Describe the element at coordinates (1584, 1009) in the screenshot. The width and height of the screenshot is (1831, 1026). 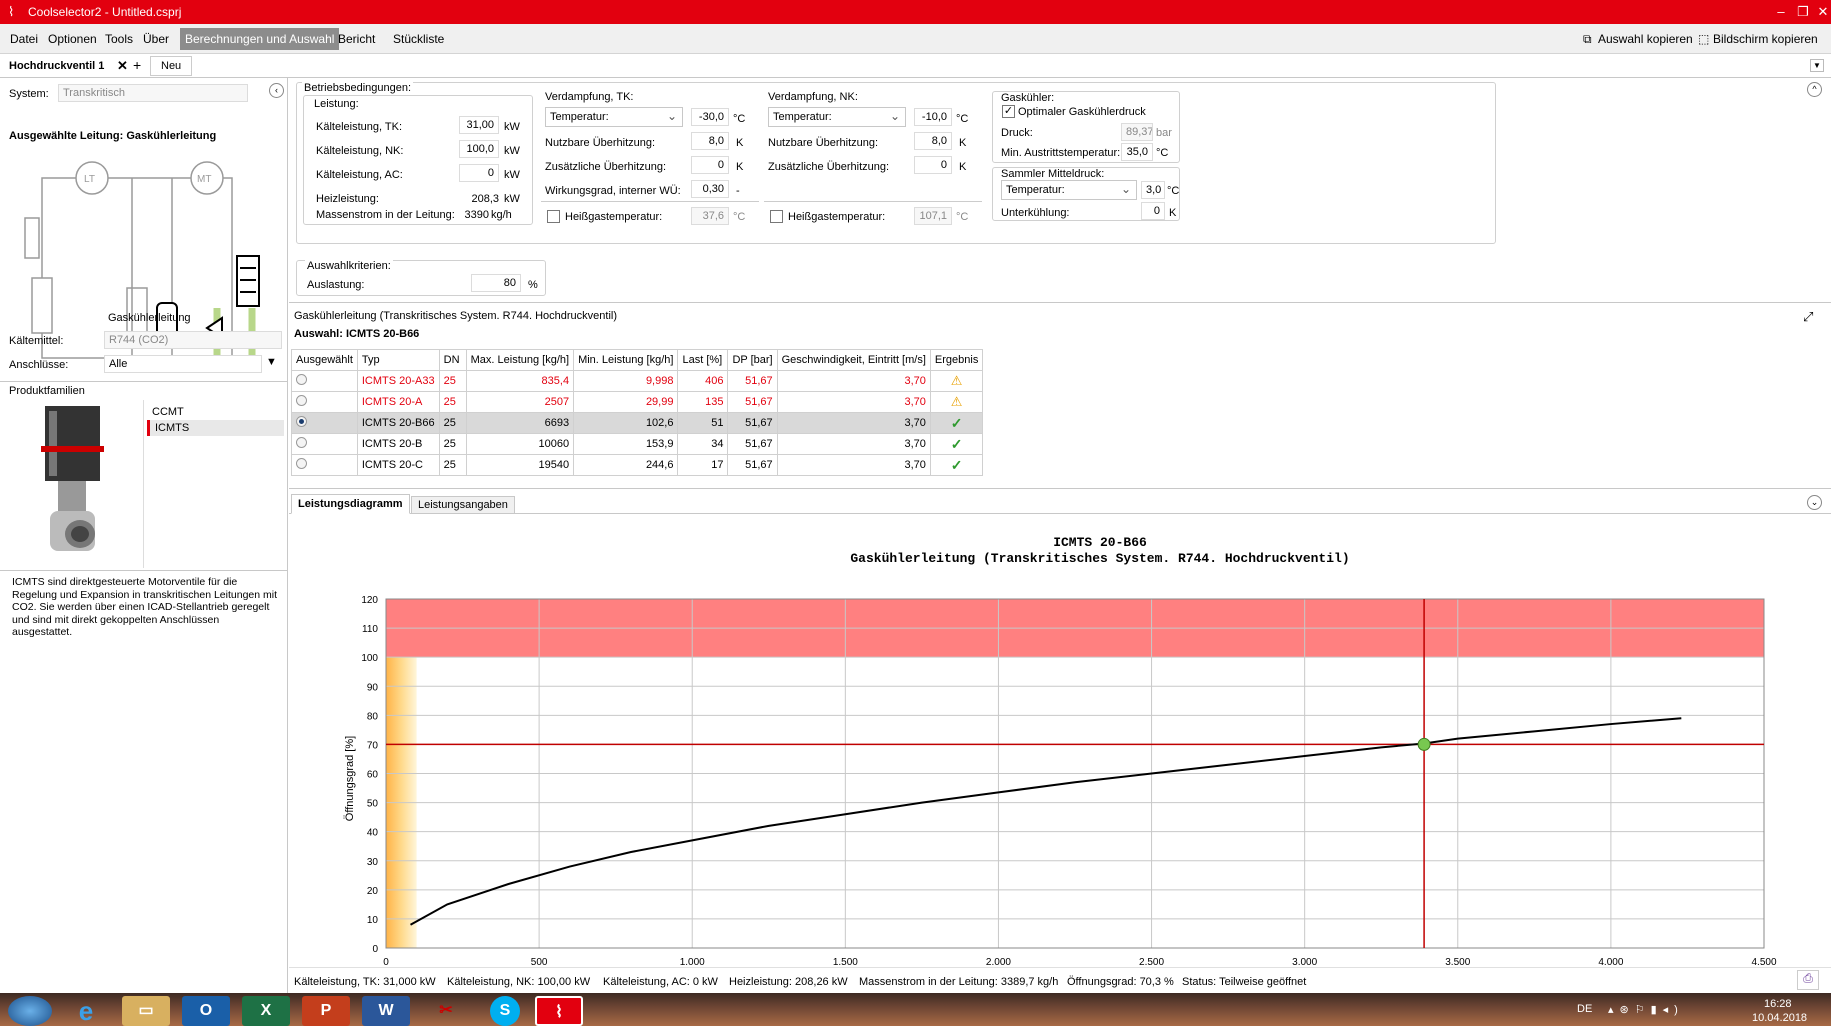
I see `language-indicator: DE` at that location.